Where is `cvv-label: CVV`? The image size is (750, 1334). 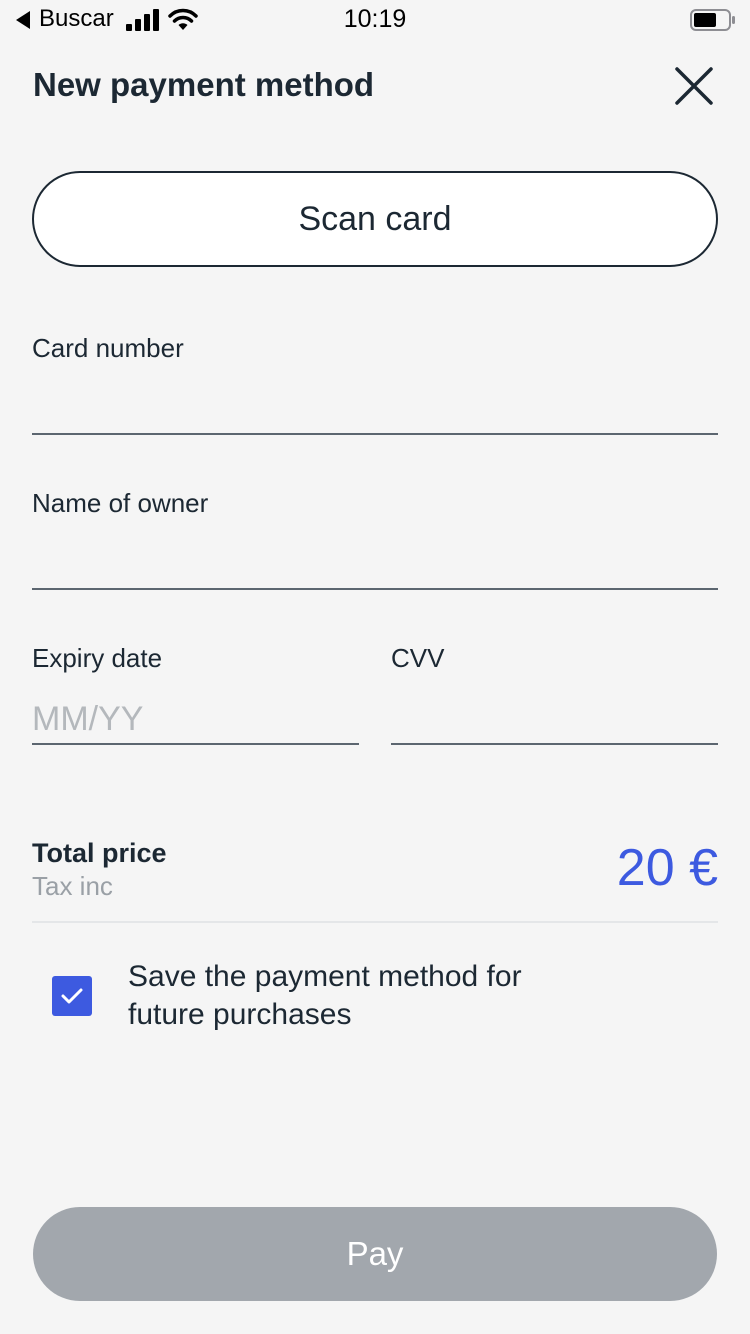 cvv-label: CVV is located at coordinates (418, 658).